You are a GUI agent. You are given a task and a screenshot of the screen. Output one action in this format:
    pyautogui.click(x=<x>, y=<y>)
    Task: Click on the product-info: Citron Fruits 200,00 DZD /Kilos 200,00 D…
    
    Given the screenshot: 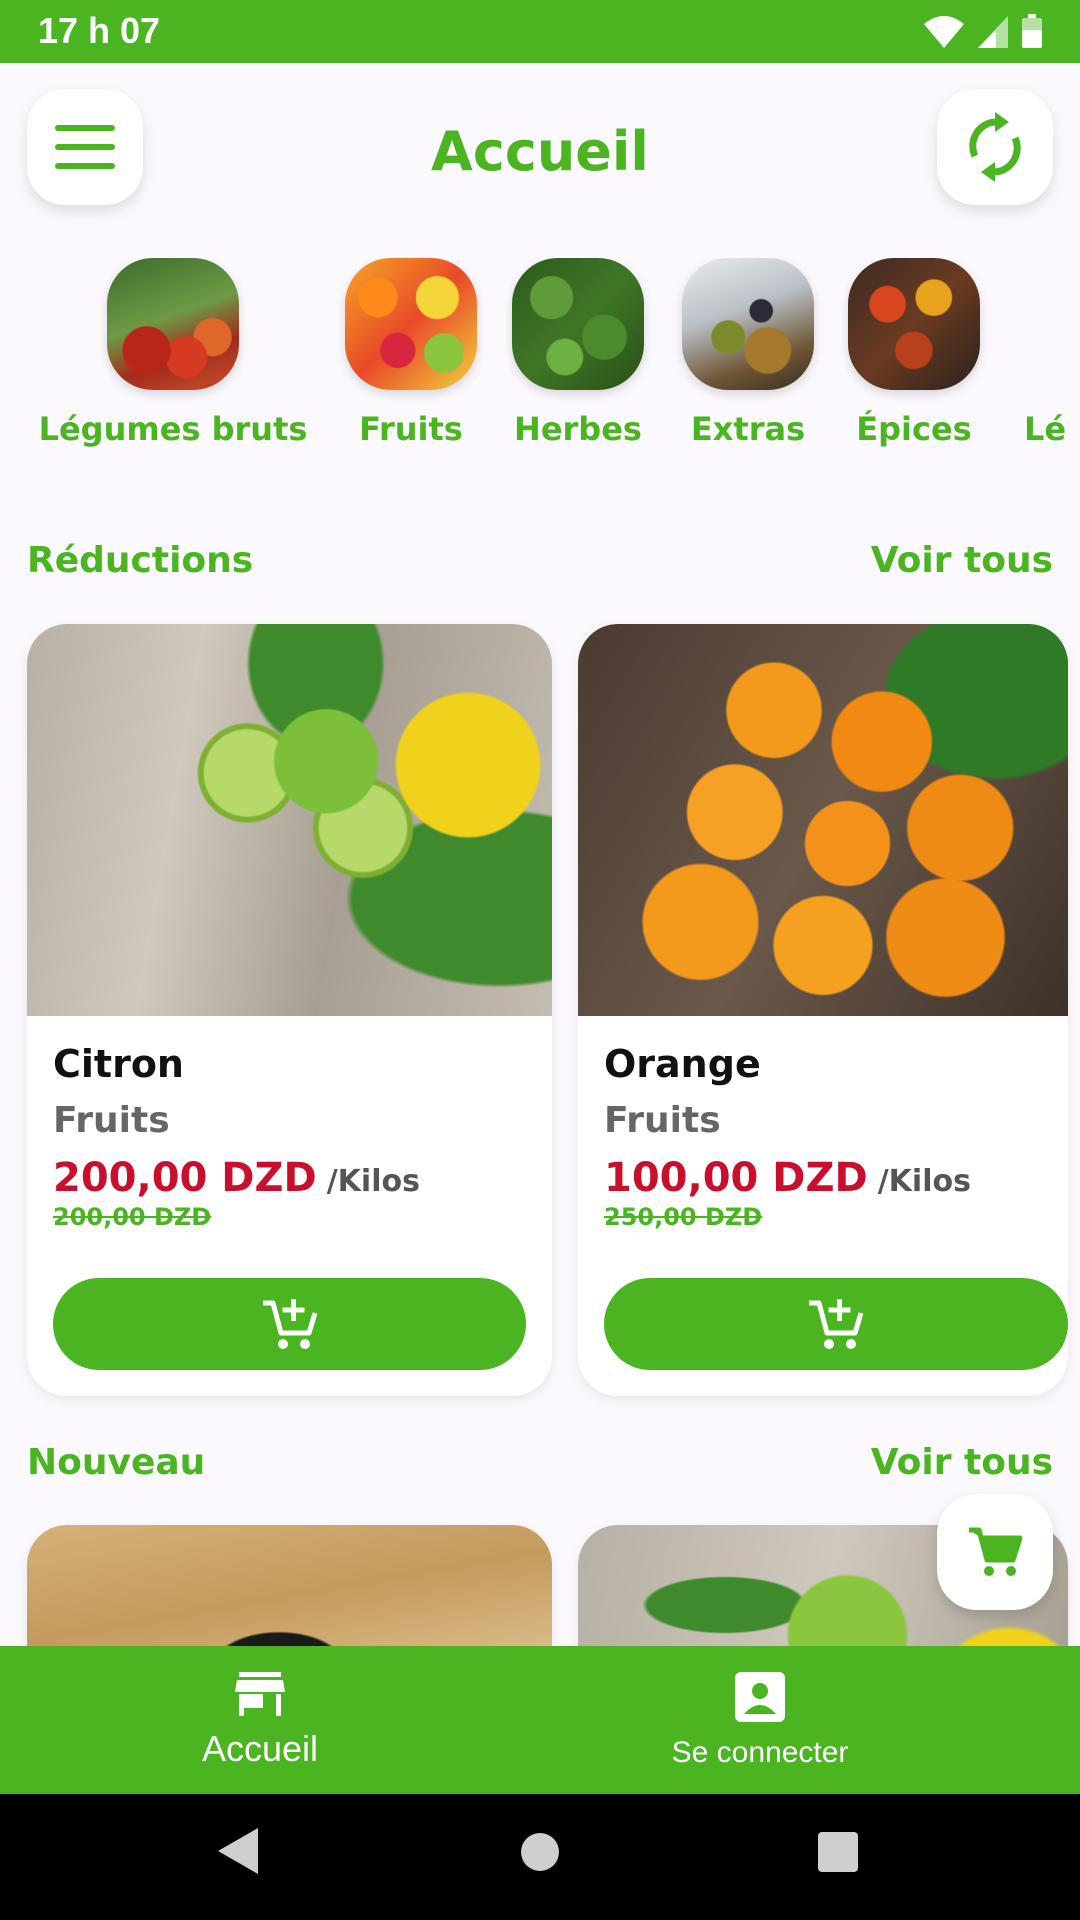 What is the action you would take?
    pyautogui.click(x=289, y=1136)
    